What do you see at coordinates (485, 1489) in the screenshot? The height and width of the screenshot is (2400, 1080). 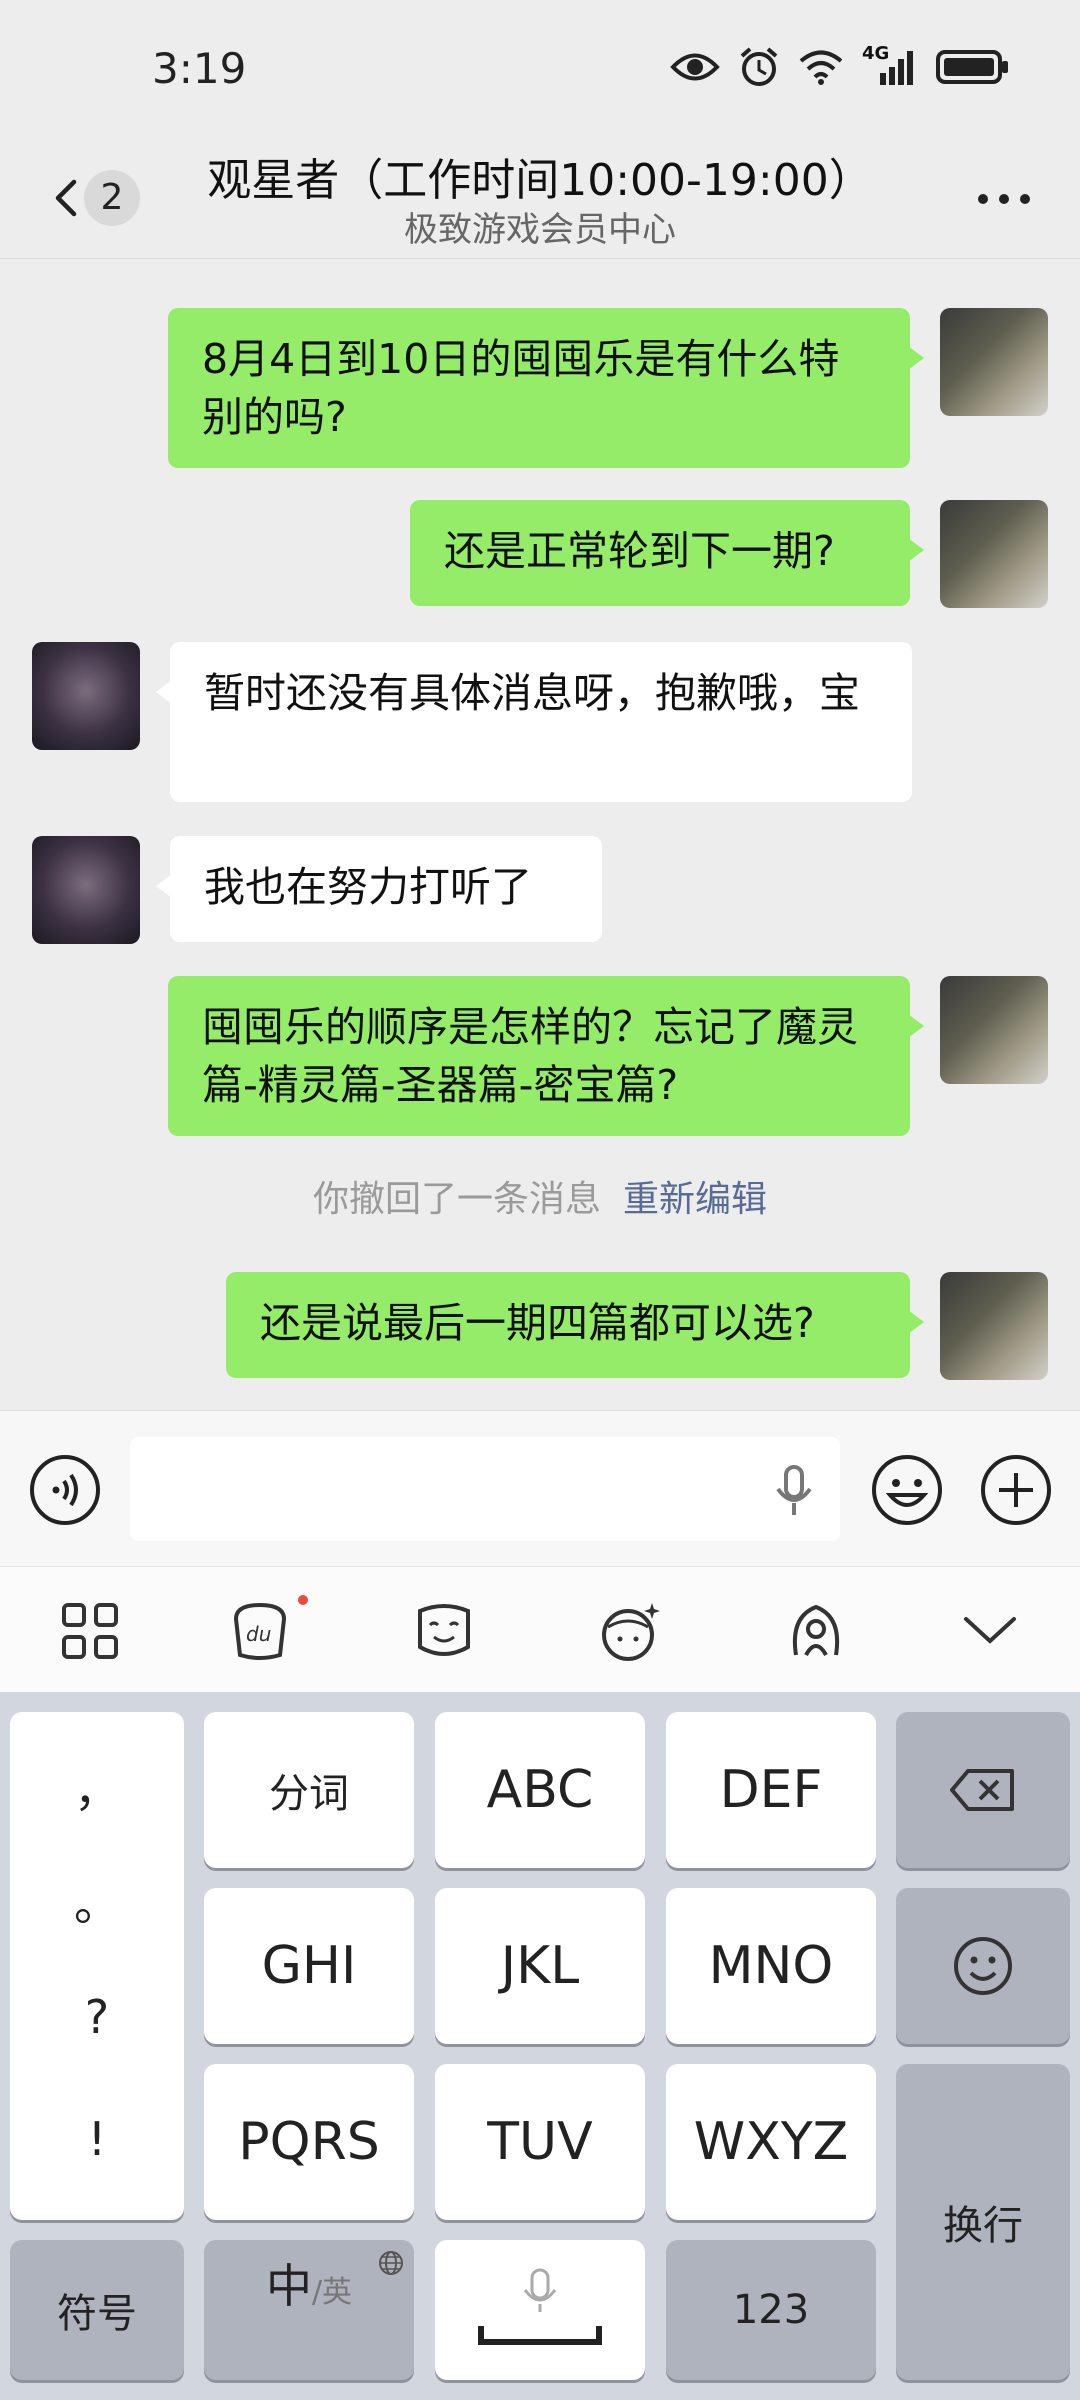 I see `message-input` at bounding box center [485, 1489].